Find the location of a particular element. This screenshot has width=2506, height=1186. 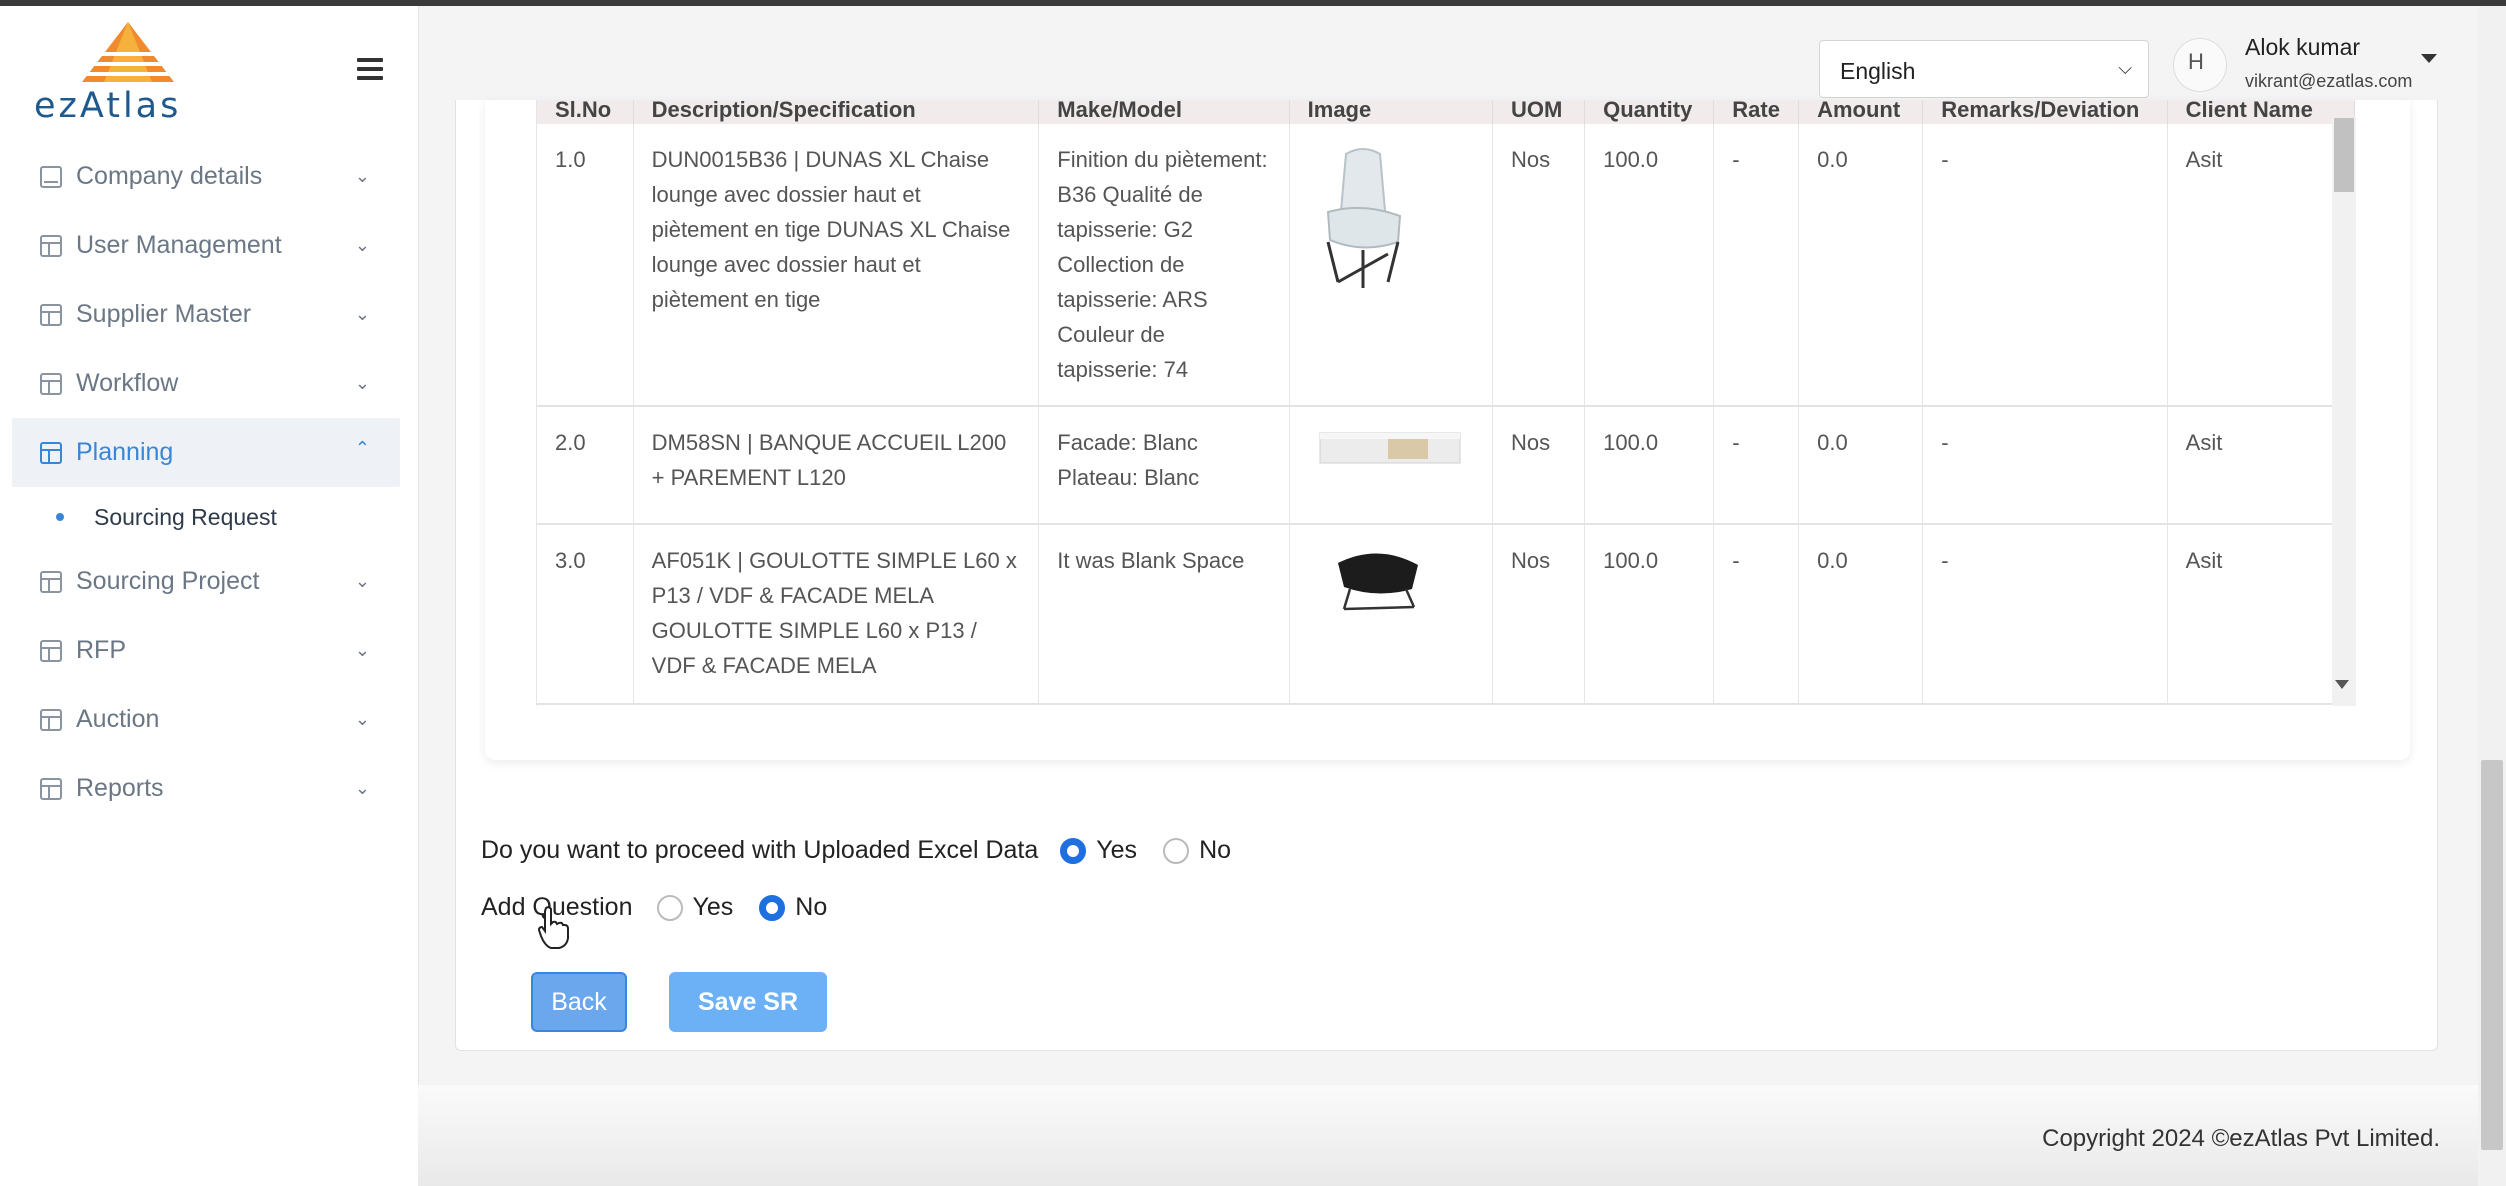

sidebar-item-user-management: User Management ⌄ is located at coordinates (206, 245).